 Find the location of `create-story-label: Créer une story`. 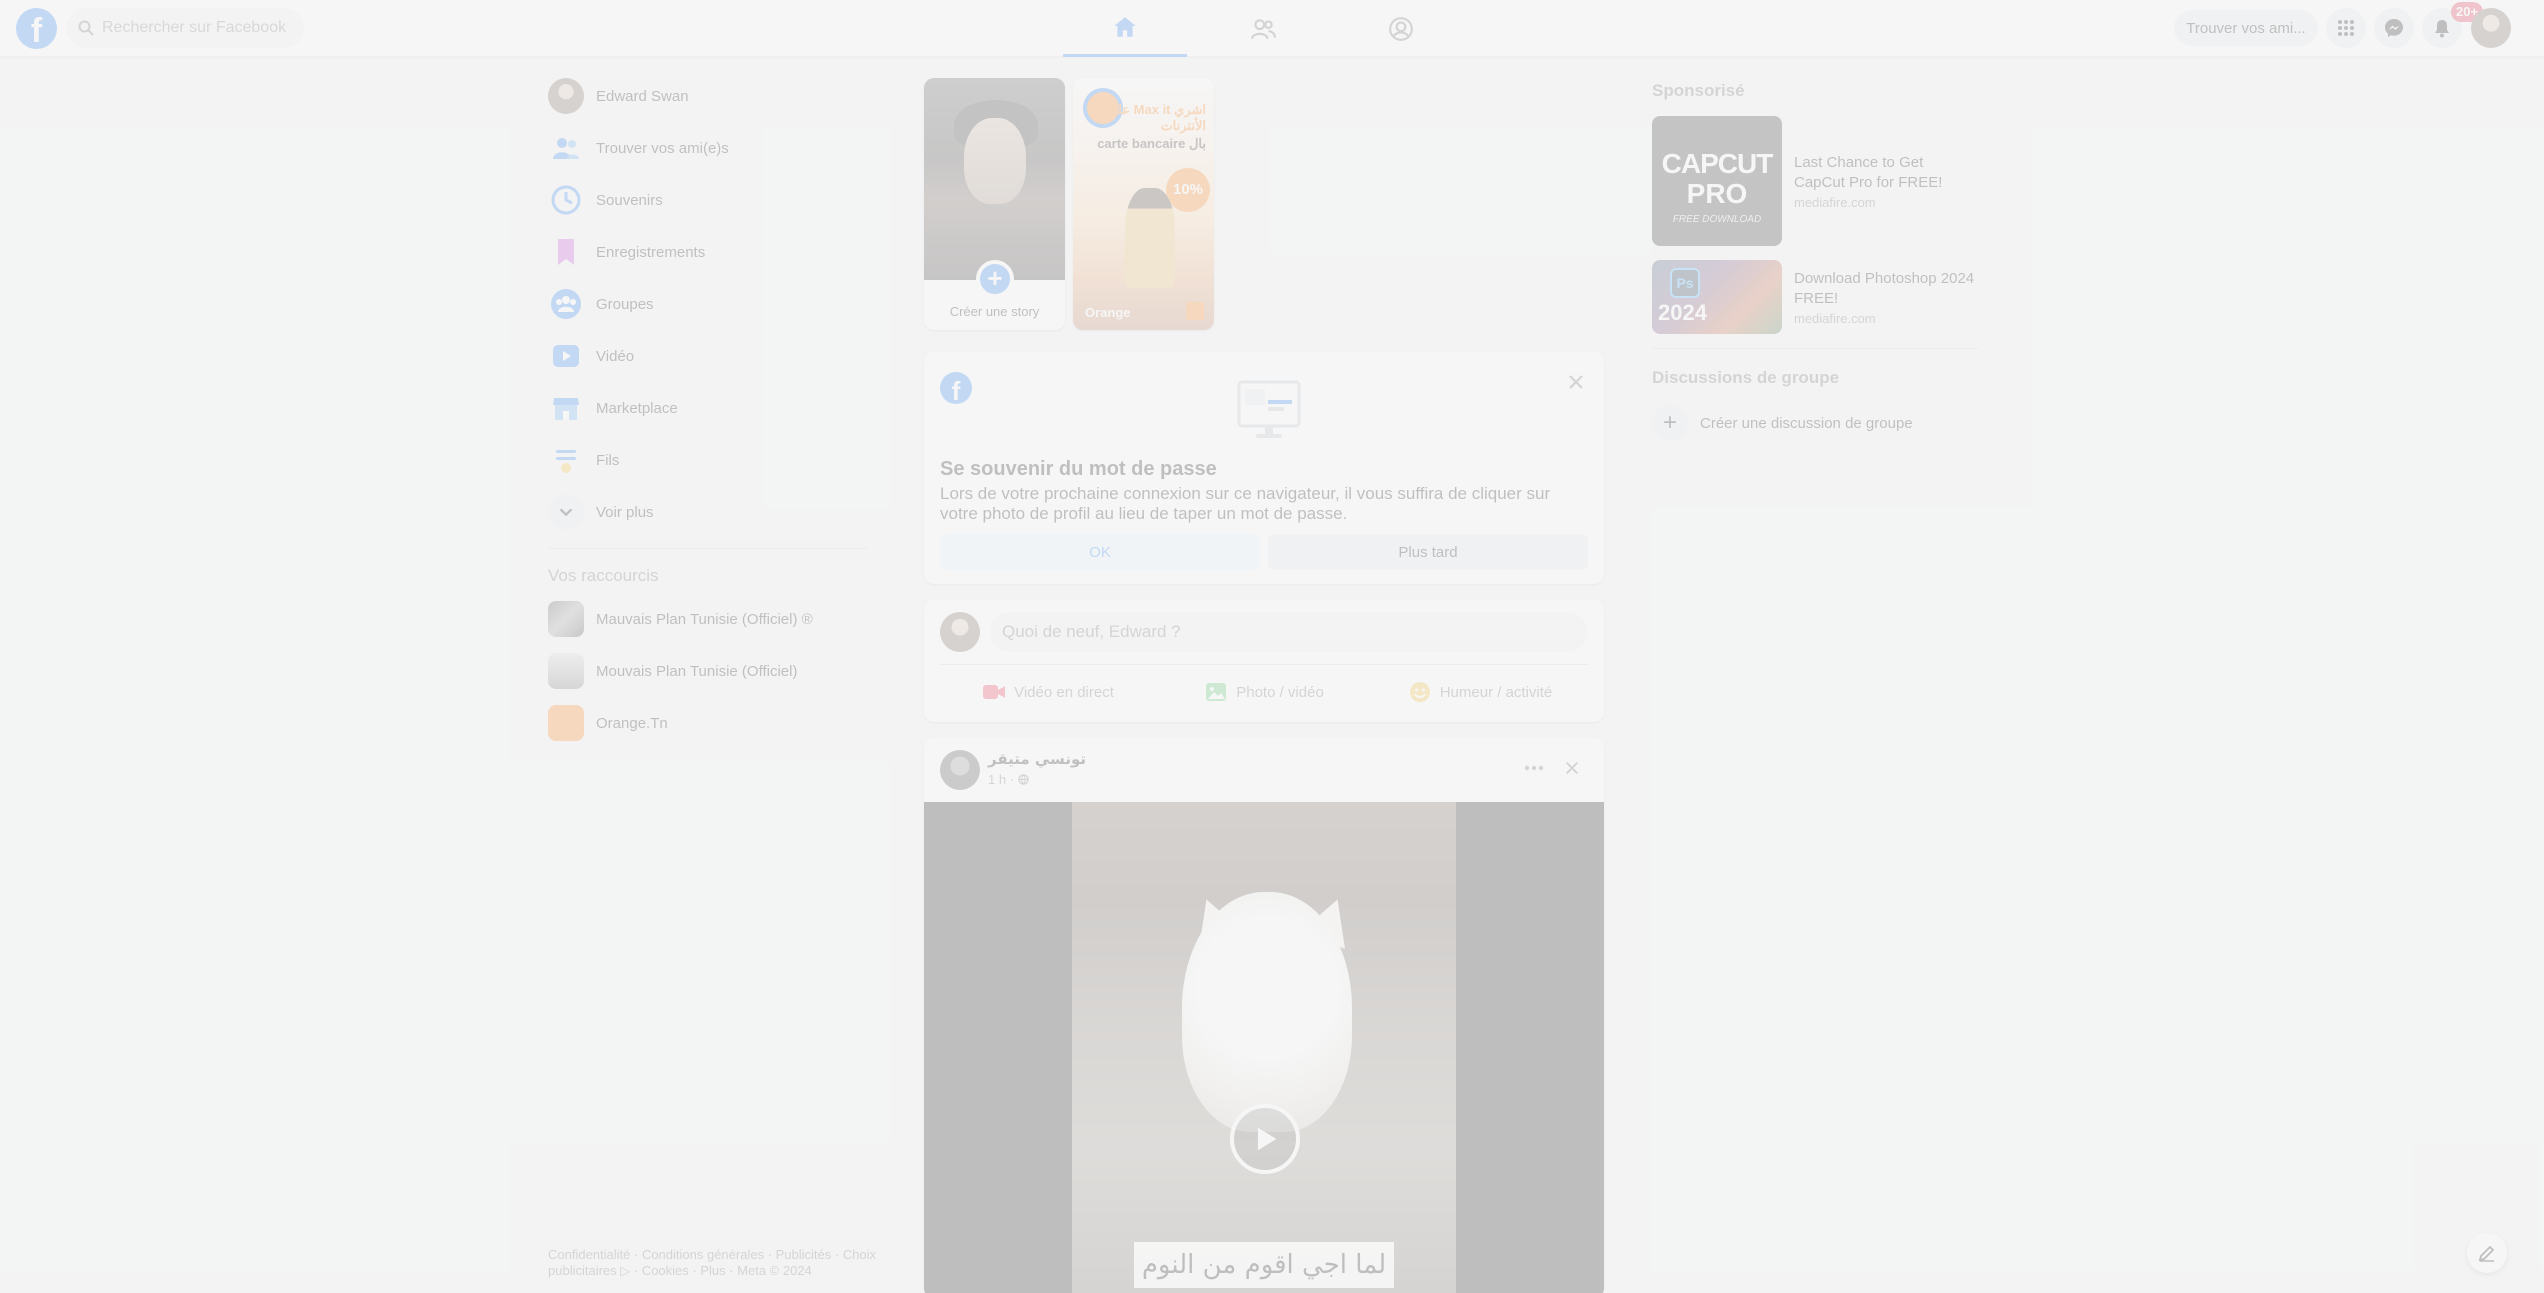

create-story-label: Créer une story is located at coordinates (994, 311).